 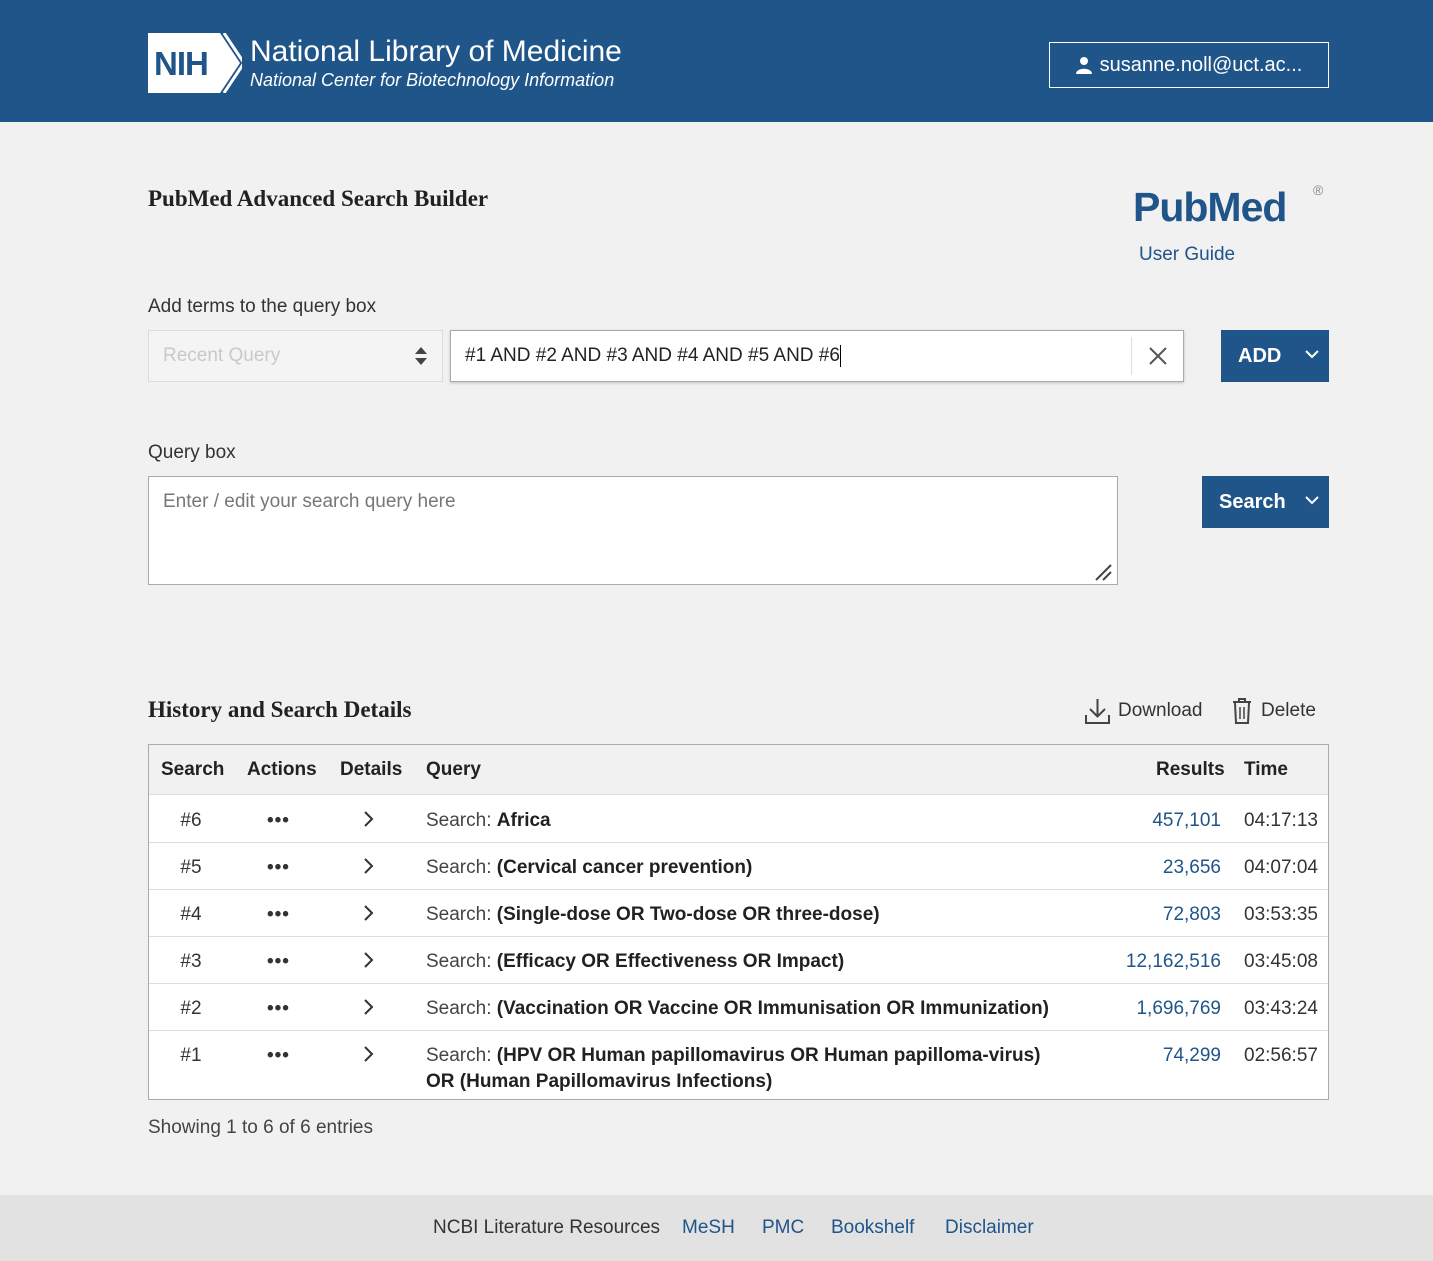 What do you see at coordinates (1104, 572) in the screenshot?
I see `resize-handle-icon` at bounding box center [1104, 572].